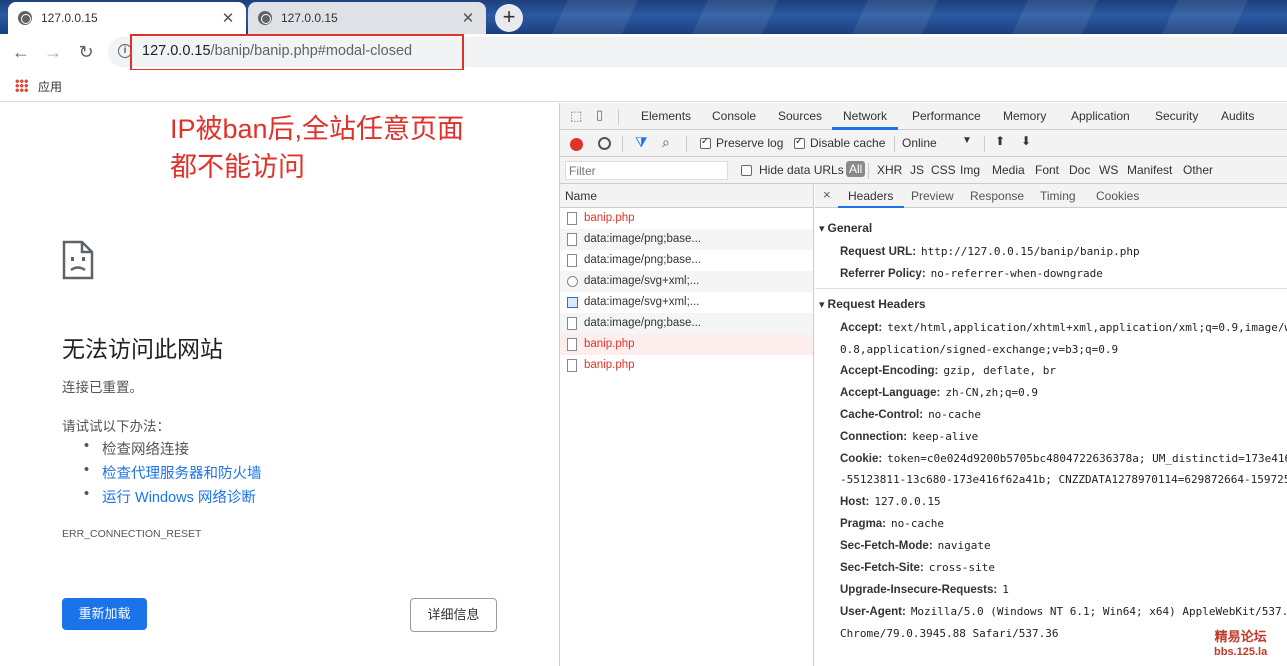  What do you see at coordinates (572, 239) in the screenshot?
I see `image-file-icon` at bounding box center [572, 239].